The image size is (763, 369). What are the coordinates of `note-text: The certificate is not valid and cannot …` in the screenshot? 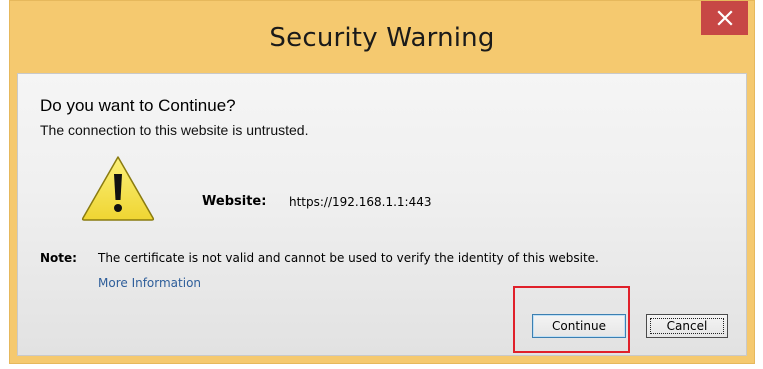 It's located at (348, 258).